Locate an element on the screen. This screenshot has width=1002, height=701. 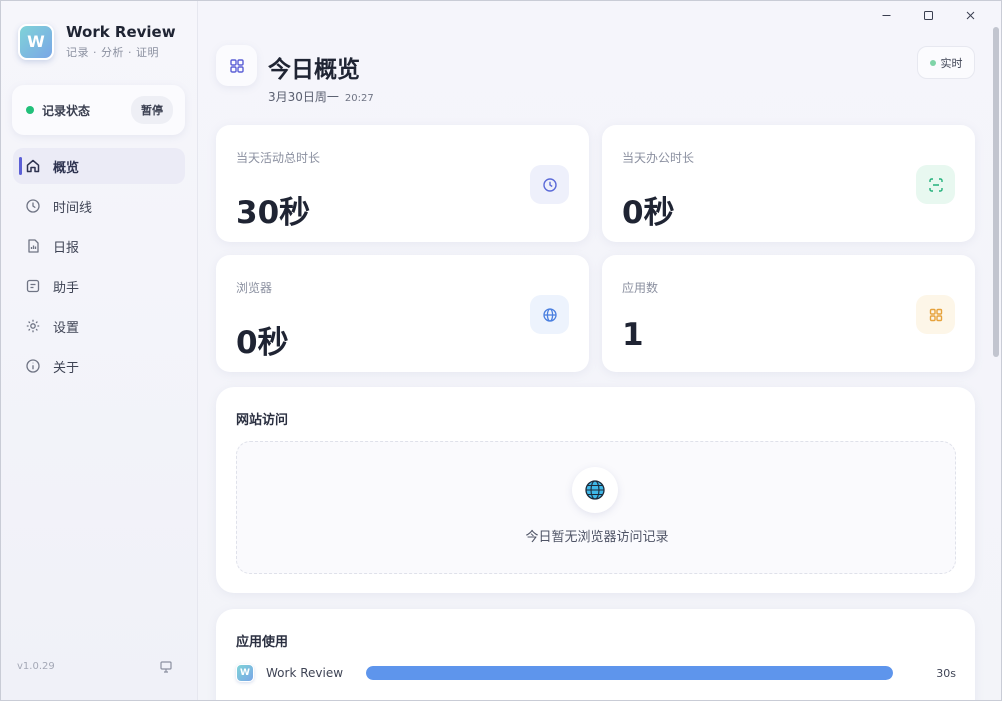
sidebar-item-label: 关于 is located at coordinates (66, 368).